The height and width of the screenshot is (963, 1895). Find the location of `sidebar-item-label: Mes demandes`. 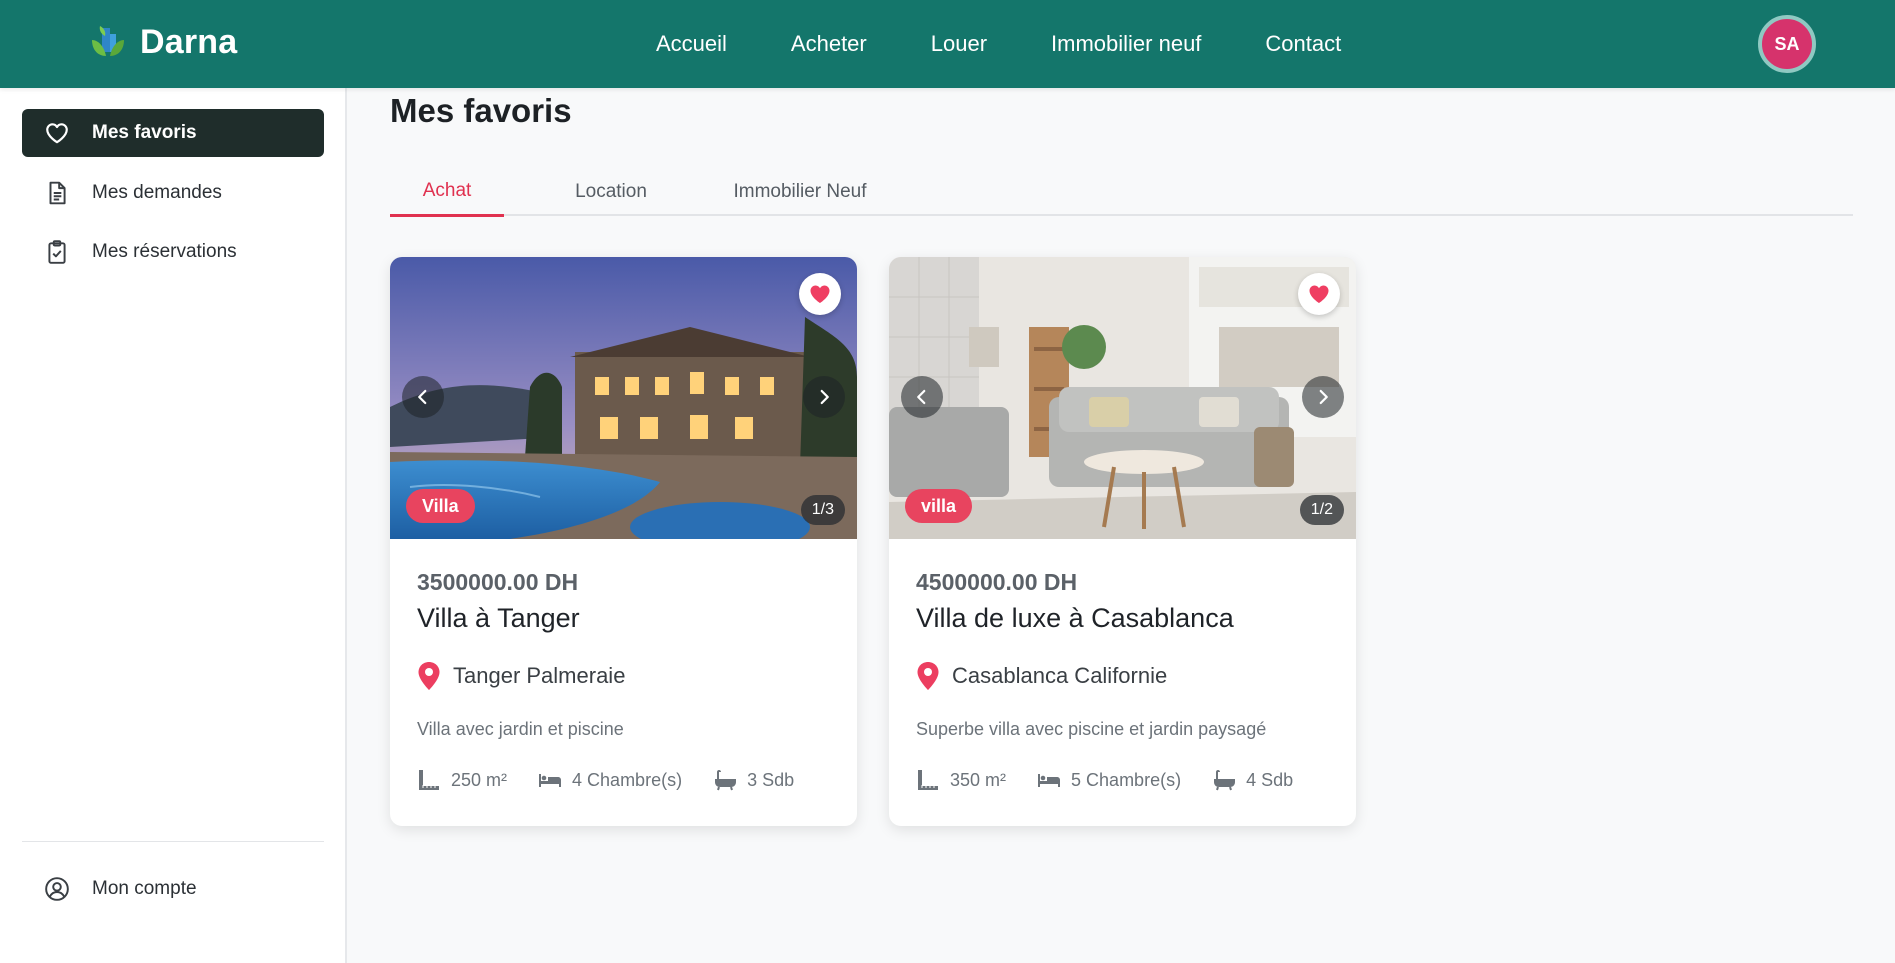

sidebar-item-label: Mes demandes is located at coordinates (157, 192).